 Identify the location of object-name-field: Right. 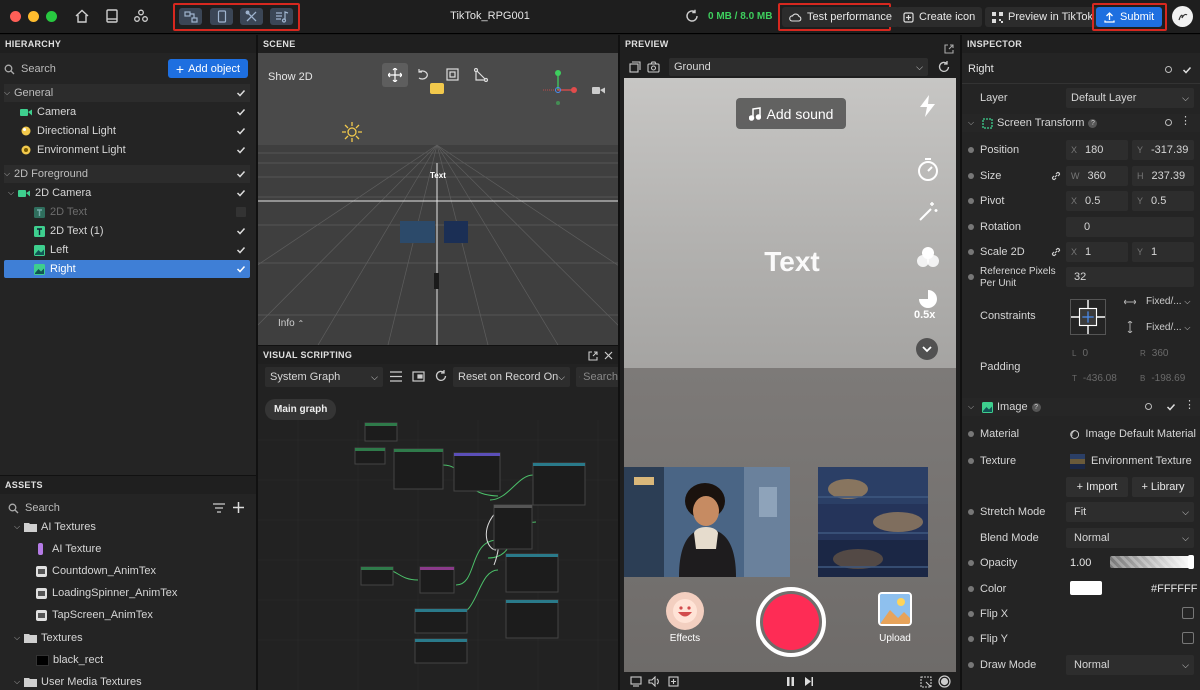
(981, 69).